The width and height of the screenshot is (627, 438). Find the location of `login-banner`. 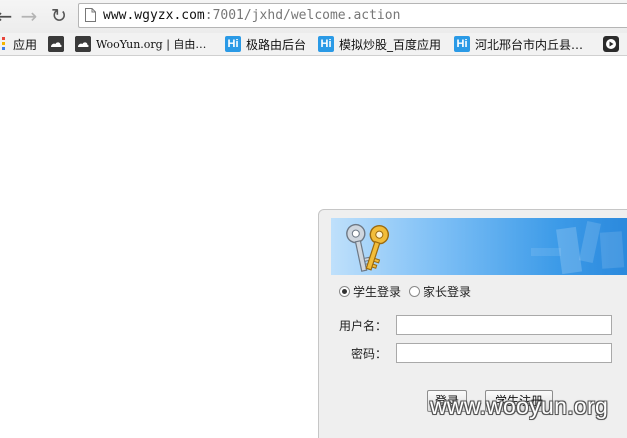

login-banner is located at coordinates (479, 246).